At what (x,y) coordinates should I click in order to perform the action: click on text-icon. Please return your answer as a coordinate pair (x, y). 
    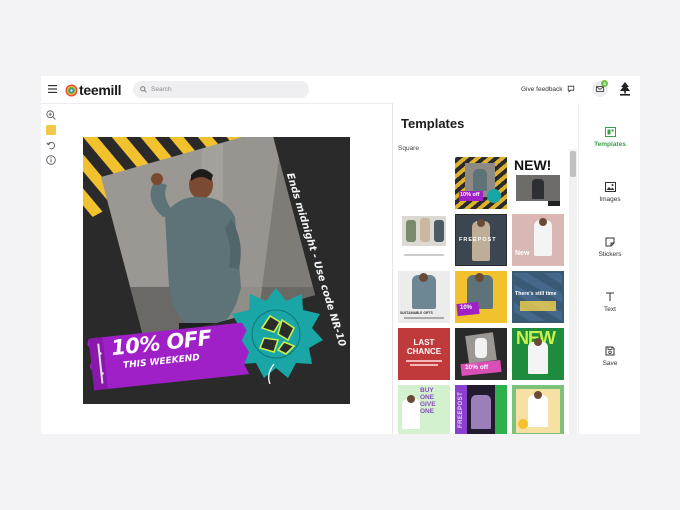
    Looking at the image, I should click on (610, 296).